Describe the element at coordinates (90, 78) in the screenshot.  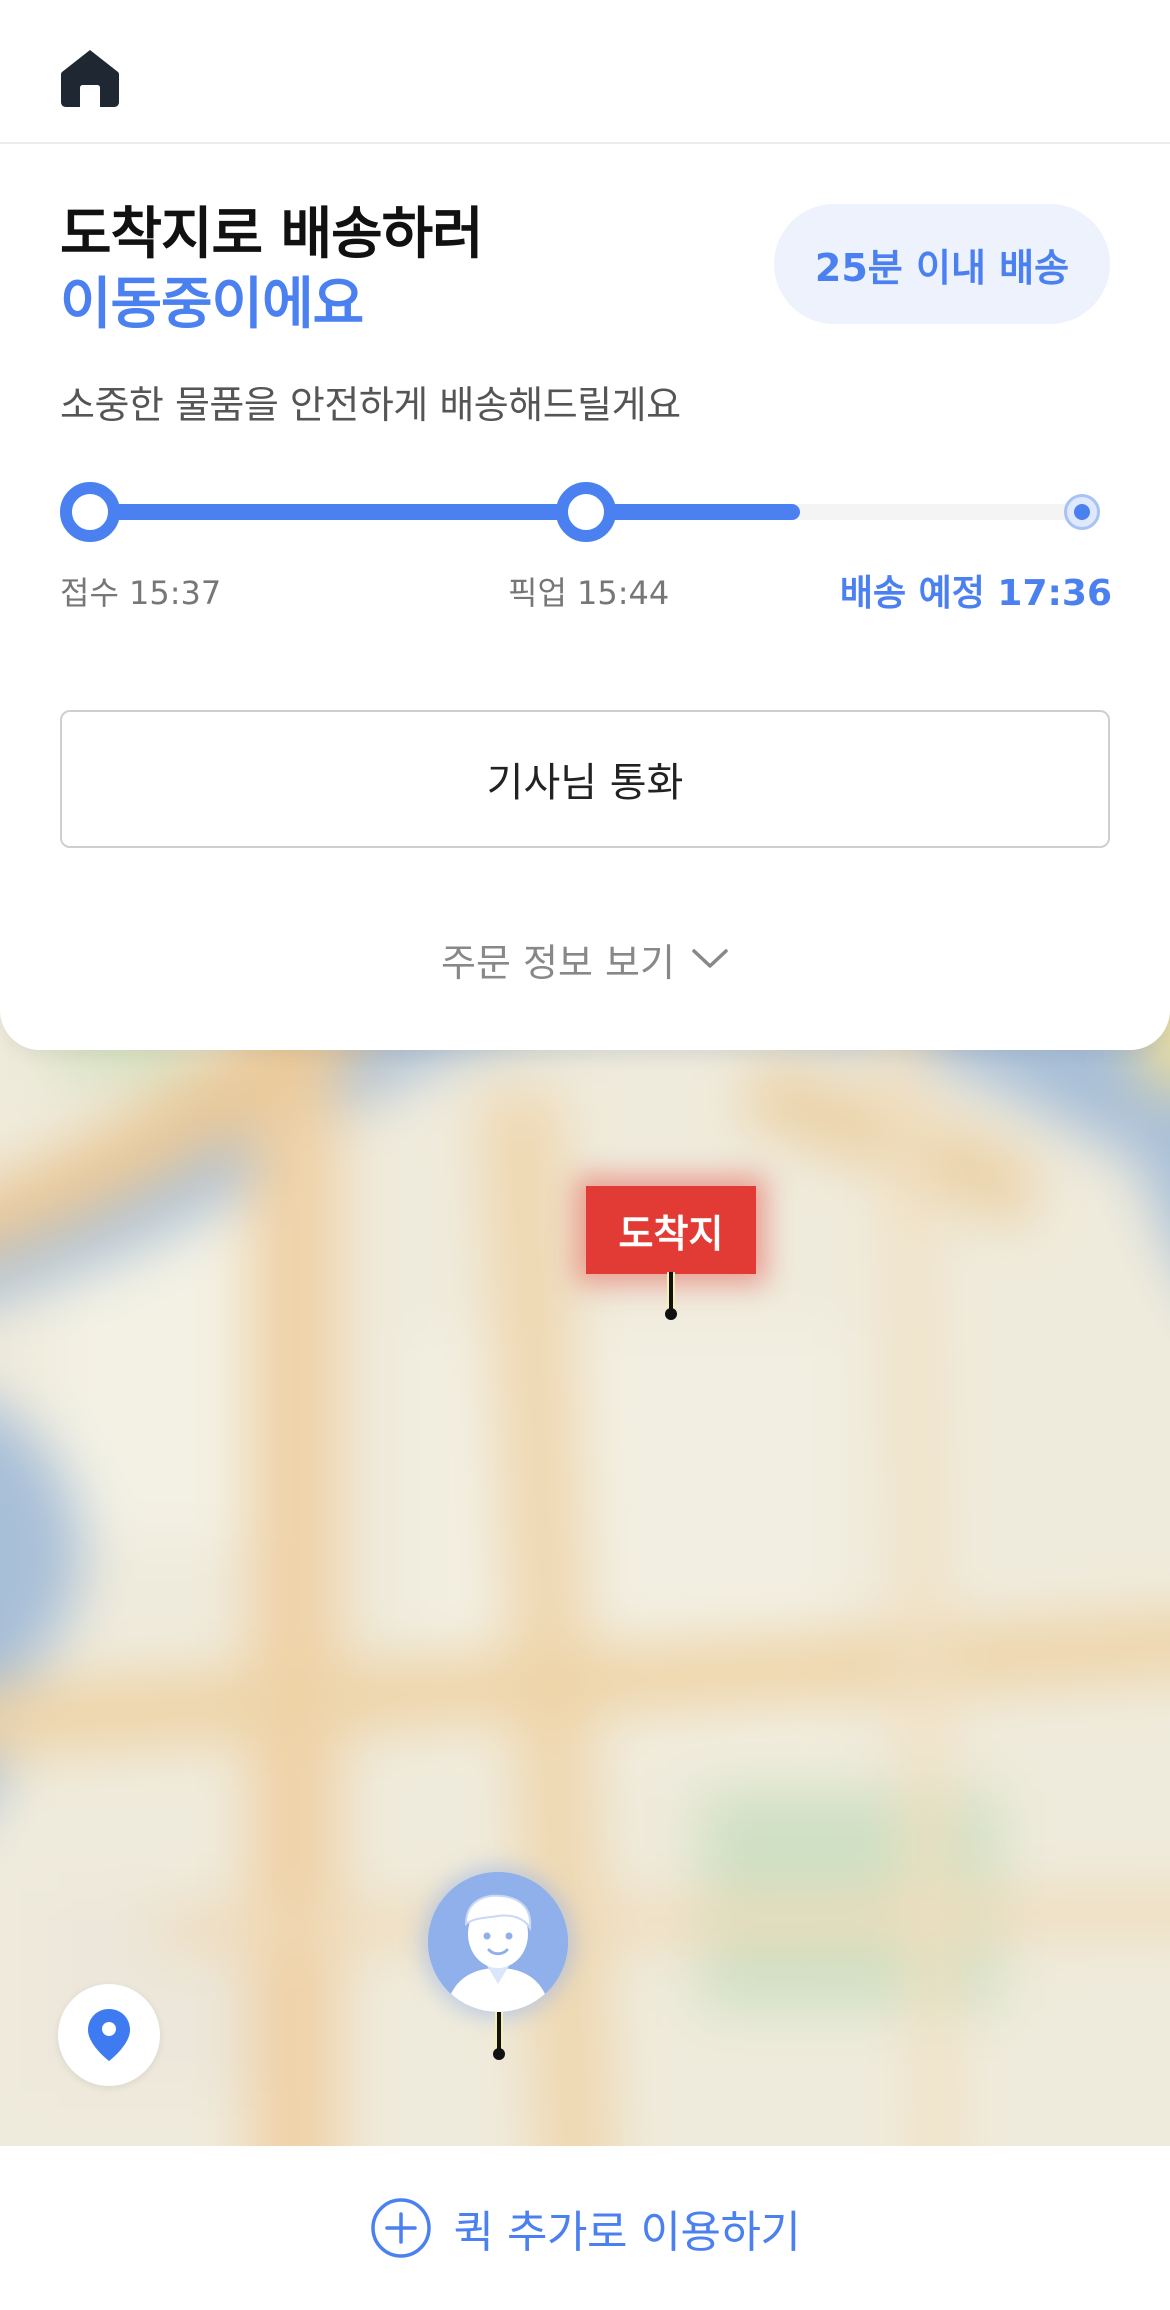
I see `home-icon` at that location.